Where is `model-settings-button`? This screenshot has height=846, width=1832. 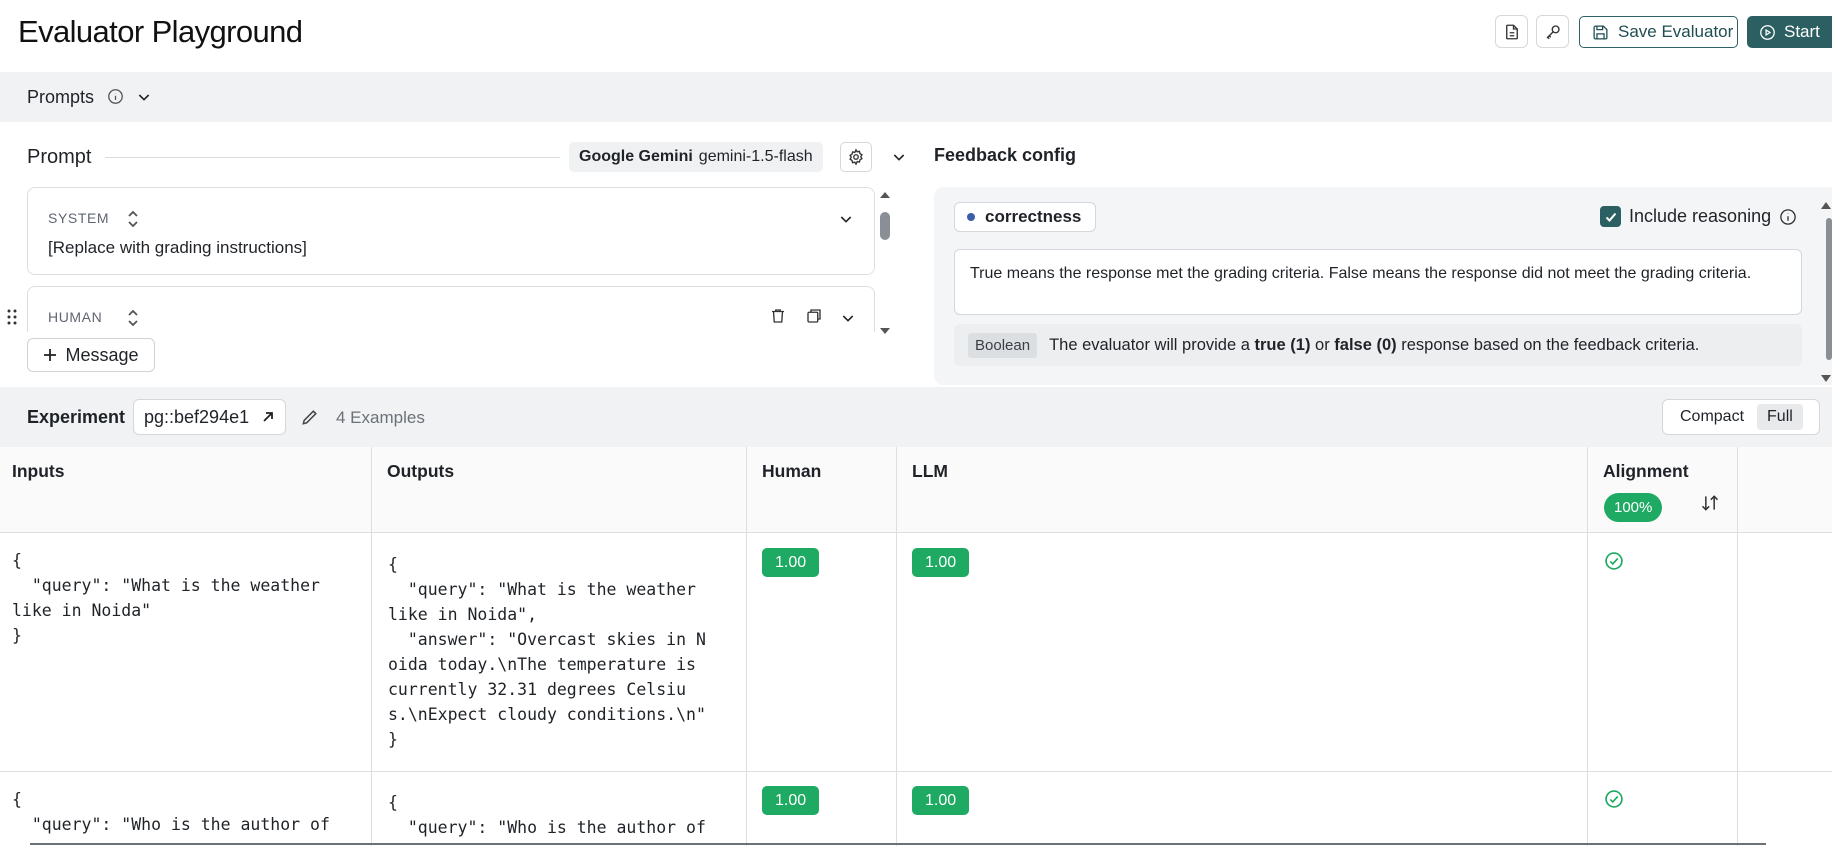
model-settings-button is located at coordinates (856, 157).